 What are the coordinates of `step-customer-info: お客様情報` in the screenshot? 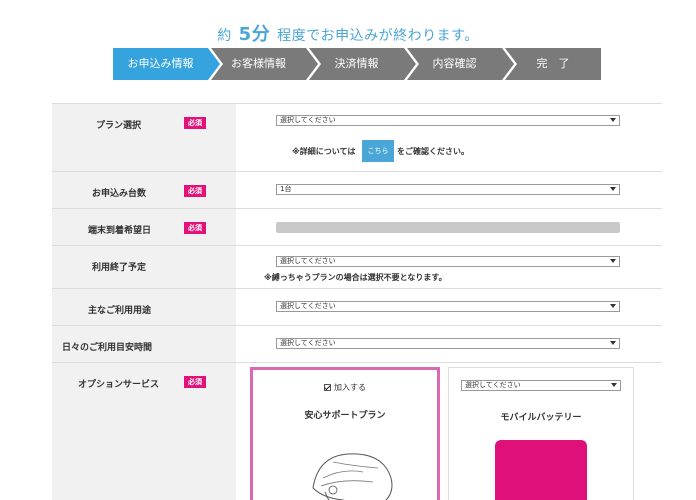 It's located at (264, 64).